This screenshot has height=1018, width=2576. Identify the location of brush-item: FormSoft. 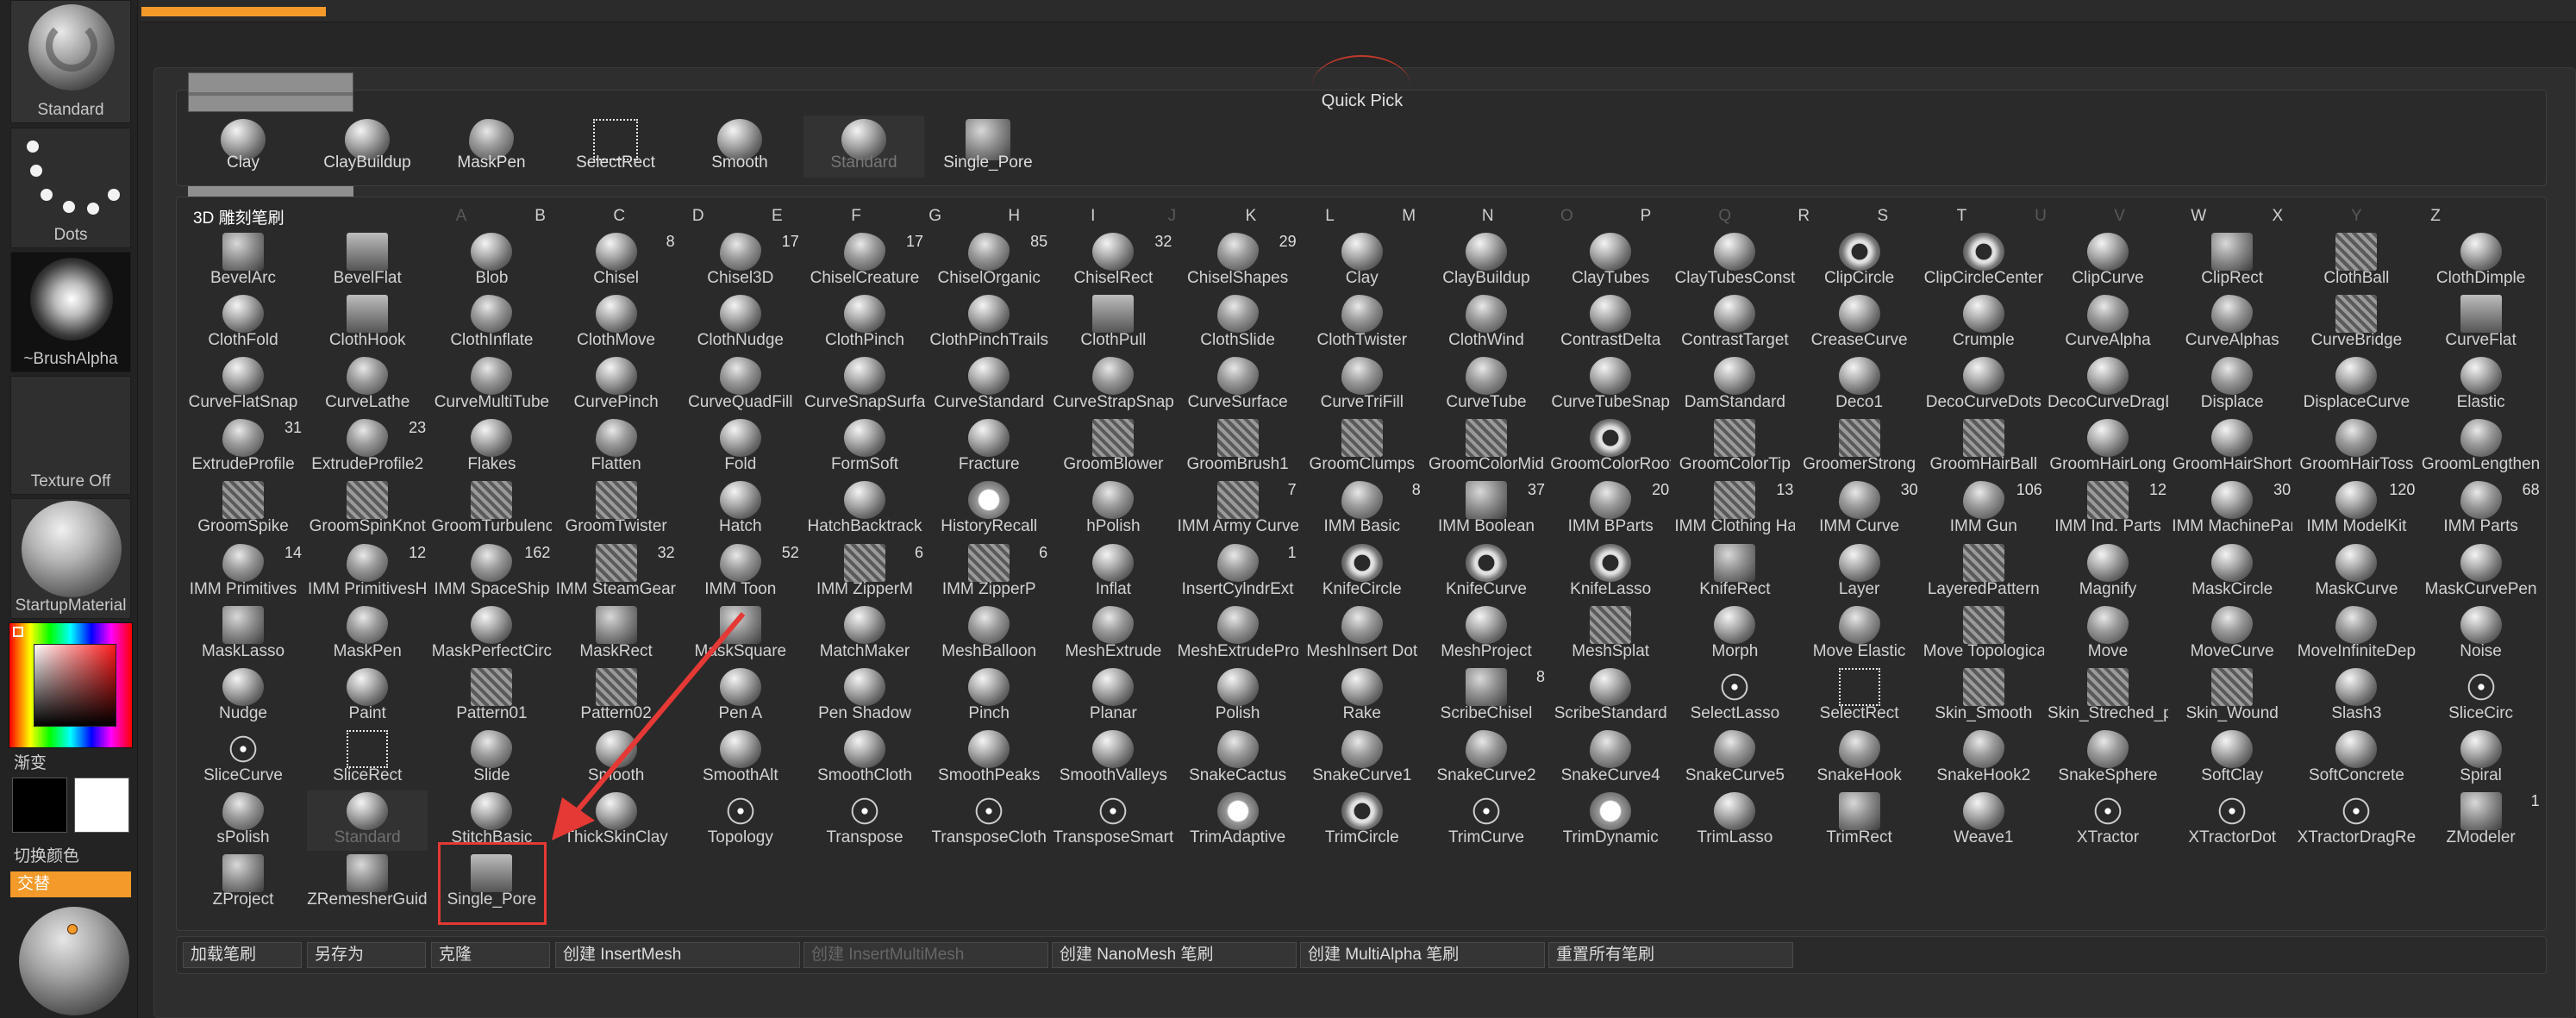
(865, 447).